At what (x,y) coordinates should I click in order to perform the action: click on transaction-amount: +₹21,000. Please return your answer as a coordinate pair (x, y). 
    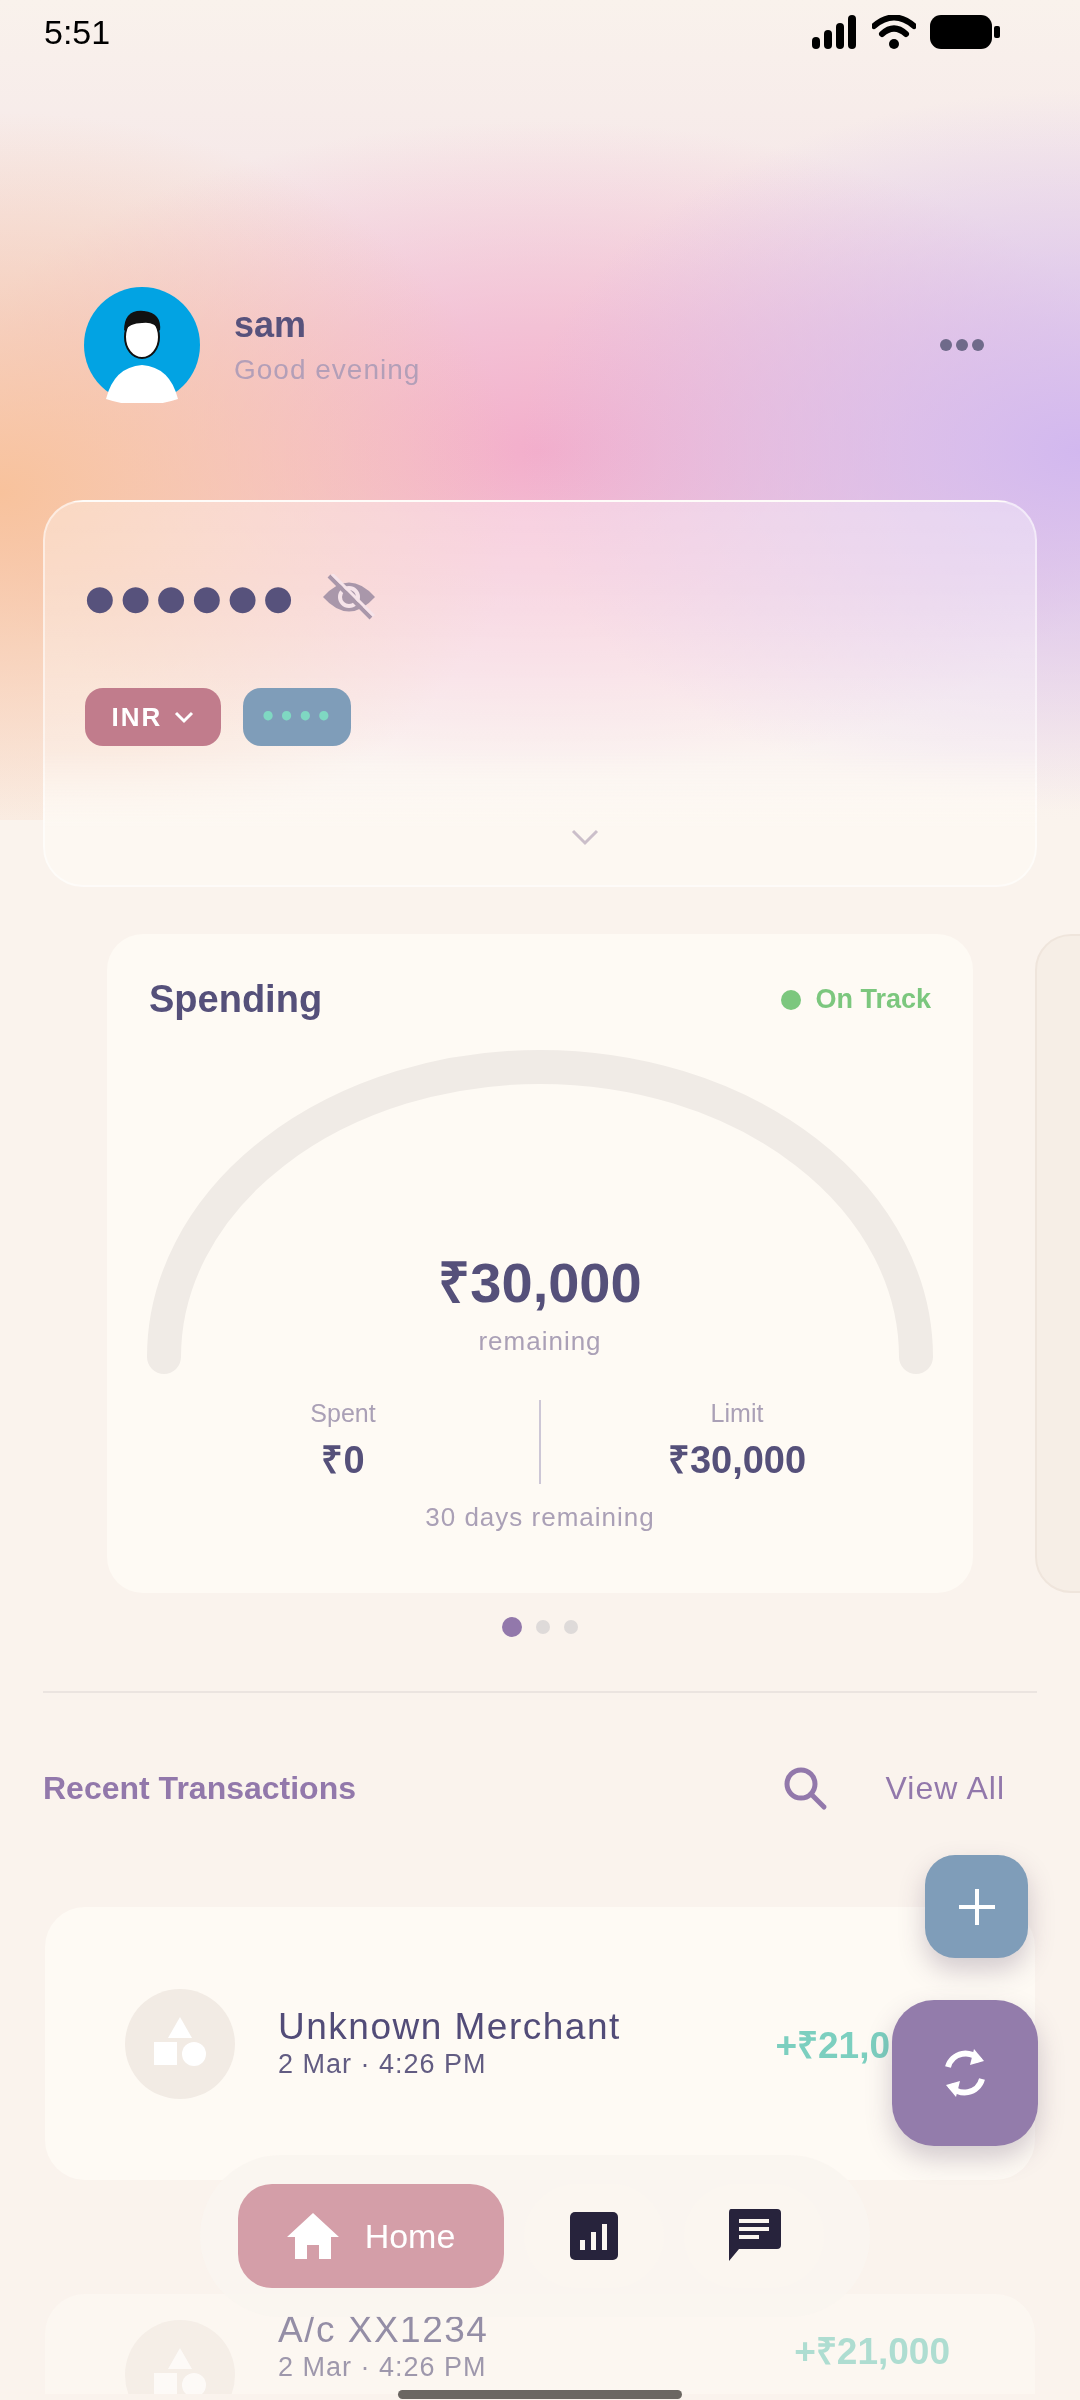
    Looking at the image, I should click on (872, 2352).